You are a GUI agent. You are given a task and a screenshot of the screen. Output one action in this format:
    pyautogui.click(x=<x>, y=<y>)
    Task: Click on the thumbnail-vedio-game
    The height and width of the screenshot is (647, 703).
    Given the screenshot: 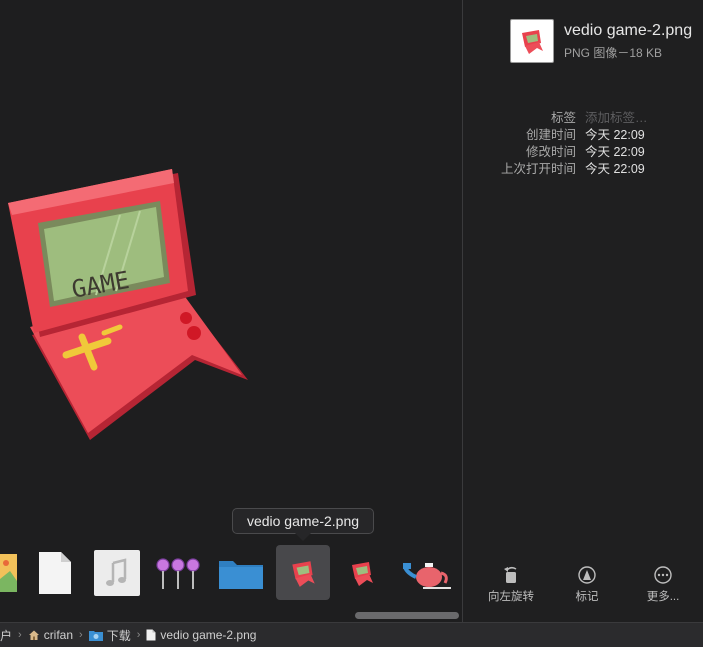 What is the action you would take?
    pyautogui.click(x=362, y=572)
    